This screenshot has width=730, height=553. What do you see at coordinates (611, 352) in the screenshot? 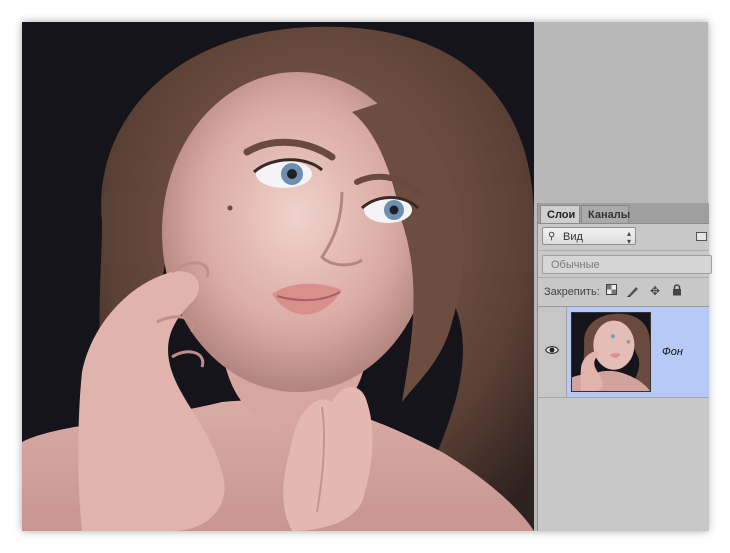
I see `layer-thumbnail` at bounding box center [611, 352].